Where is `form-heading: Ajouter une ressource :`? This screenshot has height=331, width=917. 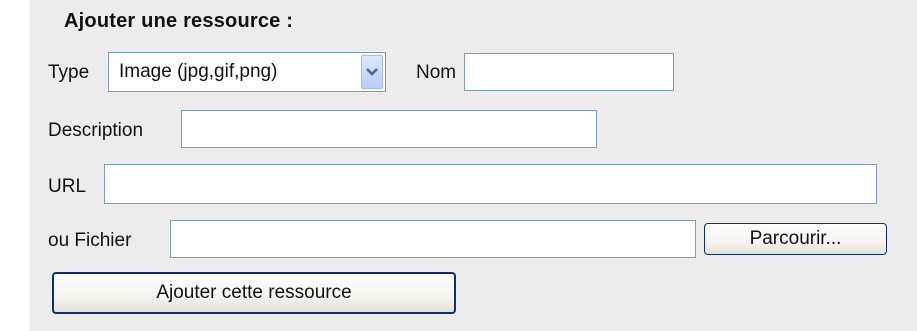
form-heading: Ajouter une ressource : is located at coordinates (179, 21).